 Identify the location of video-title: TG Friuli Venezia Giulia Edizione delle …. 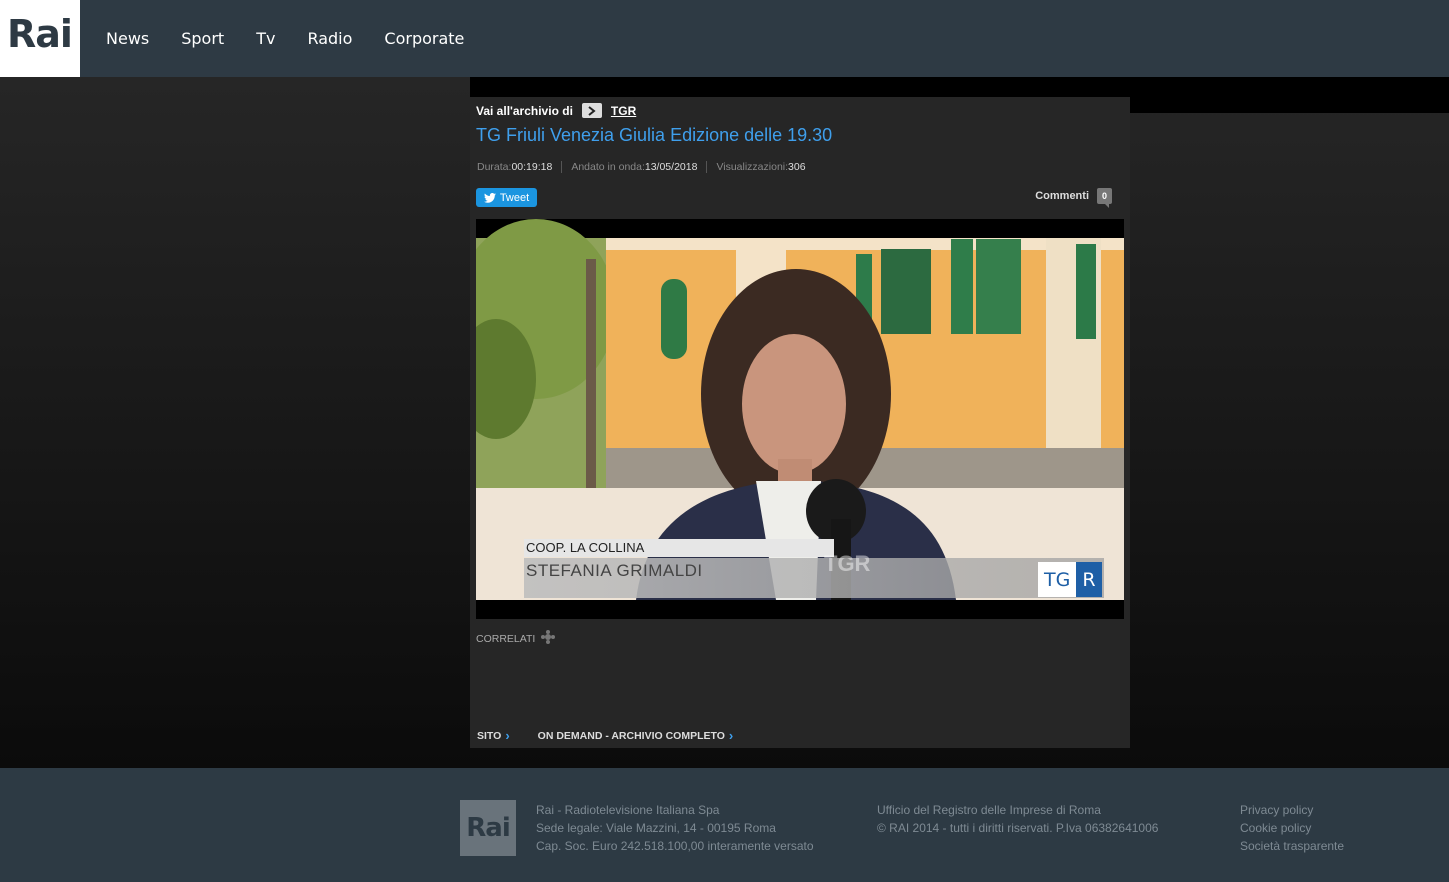
(654, 135).